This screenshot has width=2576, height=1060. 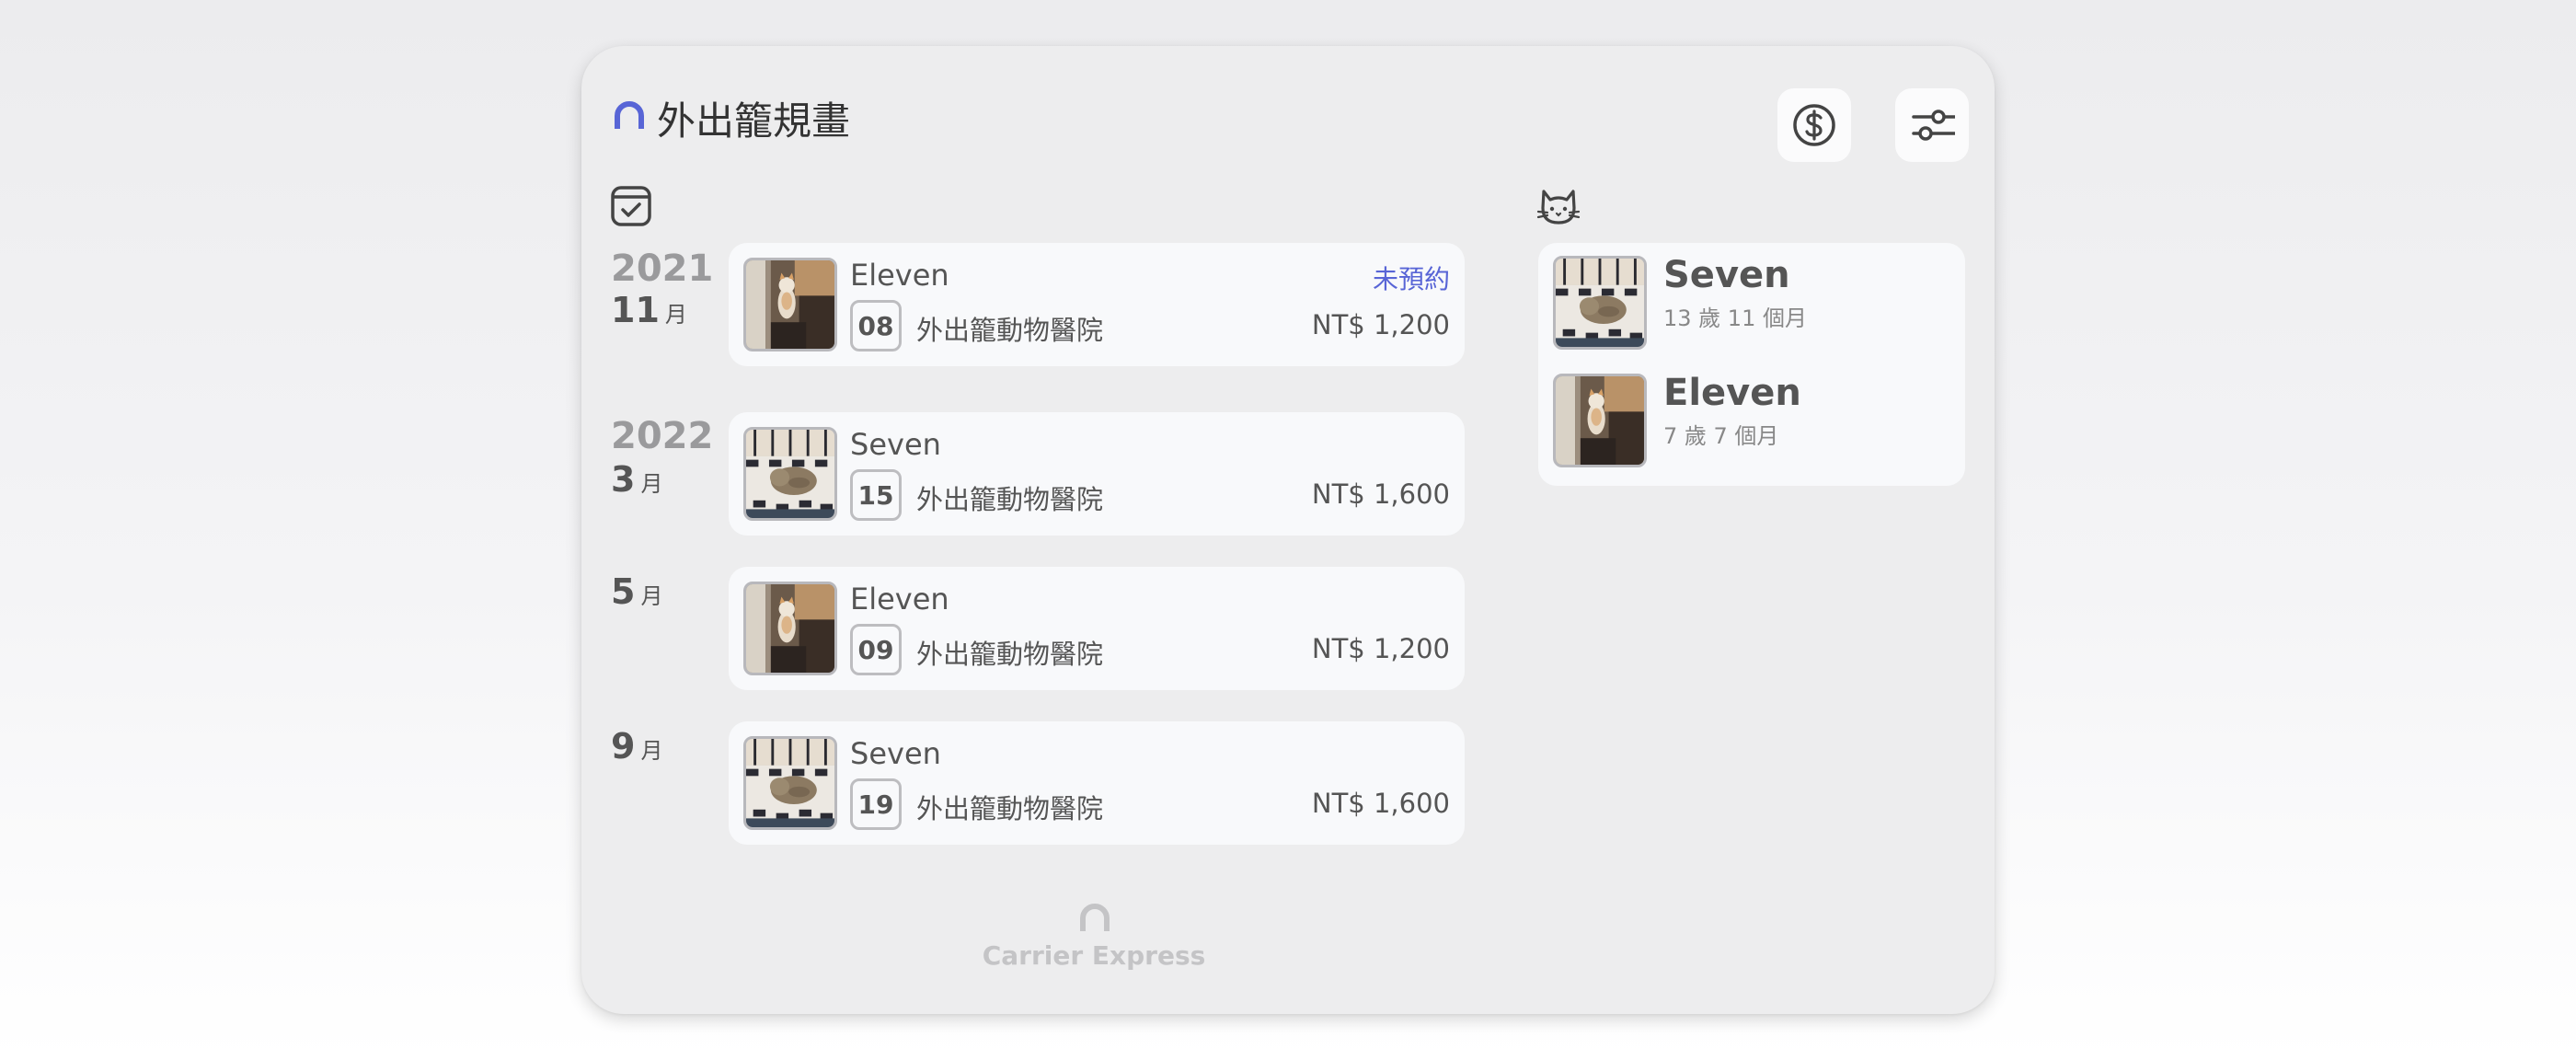 What do you see at coordinates (631, 206) in the screenshot?
I see `calendar-check-icon` at bounding box center [631, 206].